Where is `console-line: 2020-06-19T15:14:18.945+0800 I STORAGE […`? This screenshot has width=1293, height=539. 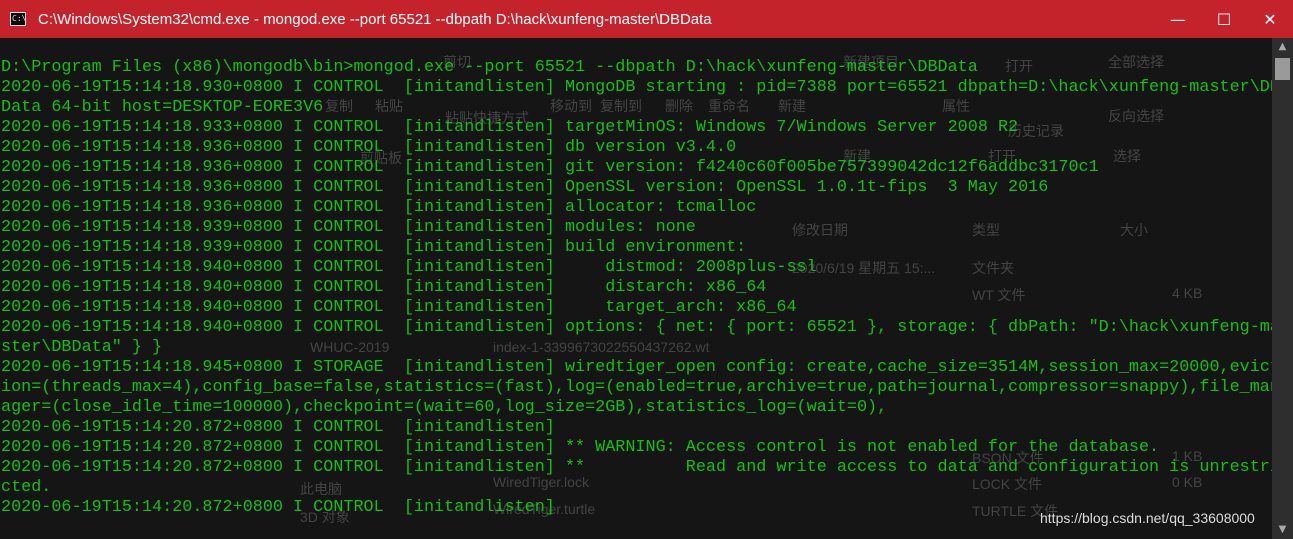
console-line: 2020-06-19T15:14:18.945+0800 I STORAGE [… is located at coordinates (636, 367).